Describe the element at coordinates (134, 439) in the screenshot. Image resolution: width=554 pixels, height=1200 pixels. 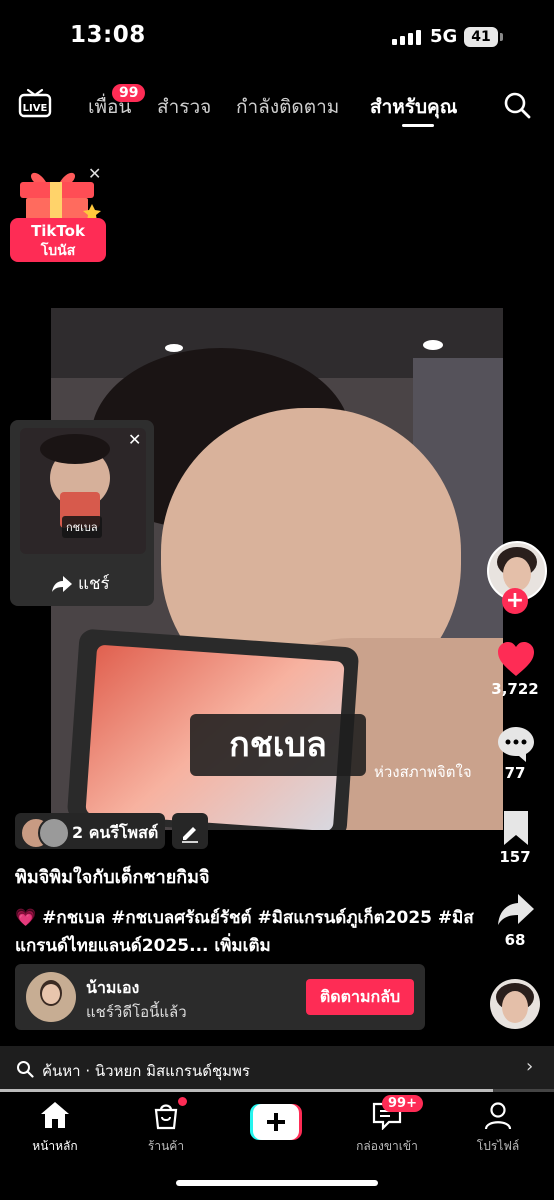
I see `mini-close-icon: ✕` at that location.